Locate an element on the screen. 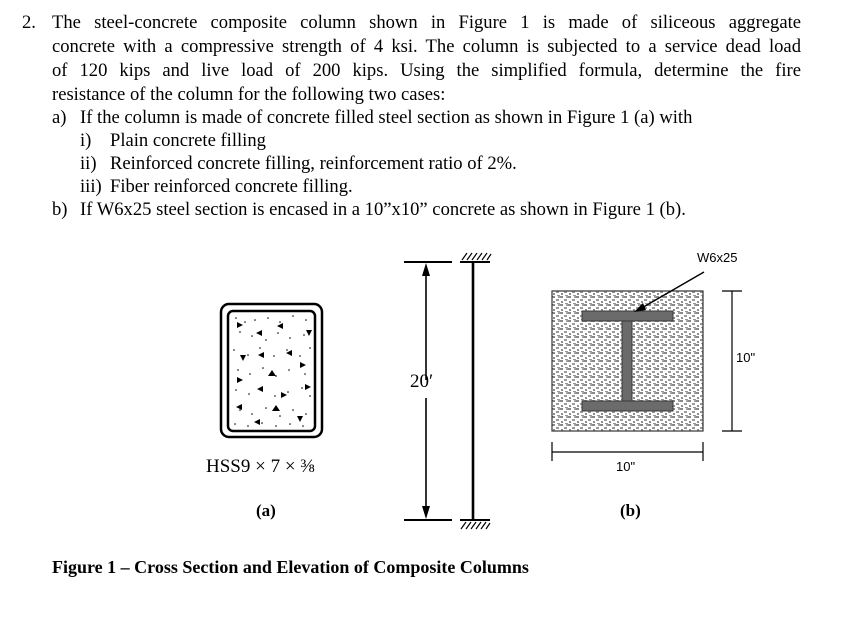 Image resolution: width=842 pixels, height=641 pixels. width-label: 10" is located at coordinates (625, 466).